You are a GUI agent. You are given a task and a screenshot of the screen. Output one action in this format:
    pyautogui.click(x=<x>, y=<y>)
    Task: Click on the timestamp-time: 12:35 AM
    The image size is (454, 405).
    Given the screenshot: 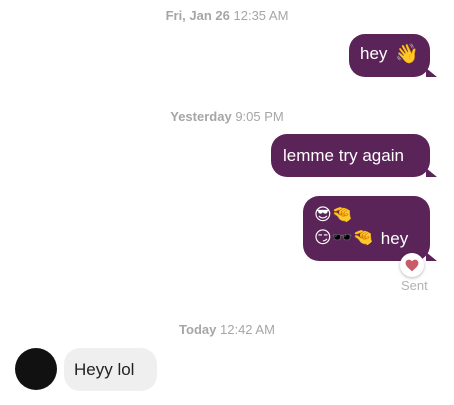 What is the action you would take?
    pyautogui.click(x=261, y=15)
    